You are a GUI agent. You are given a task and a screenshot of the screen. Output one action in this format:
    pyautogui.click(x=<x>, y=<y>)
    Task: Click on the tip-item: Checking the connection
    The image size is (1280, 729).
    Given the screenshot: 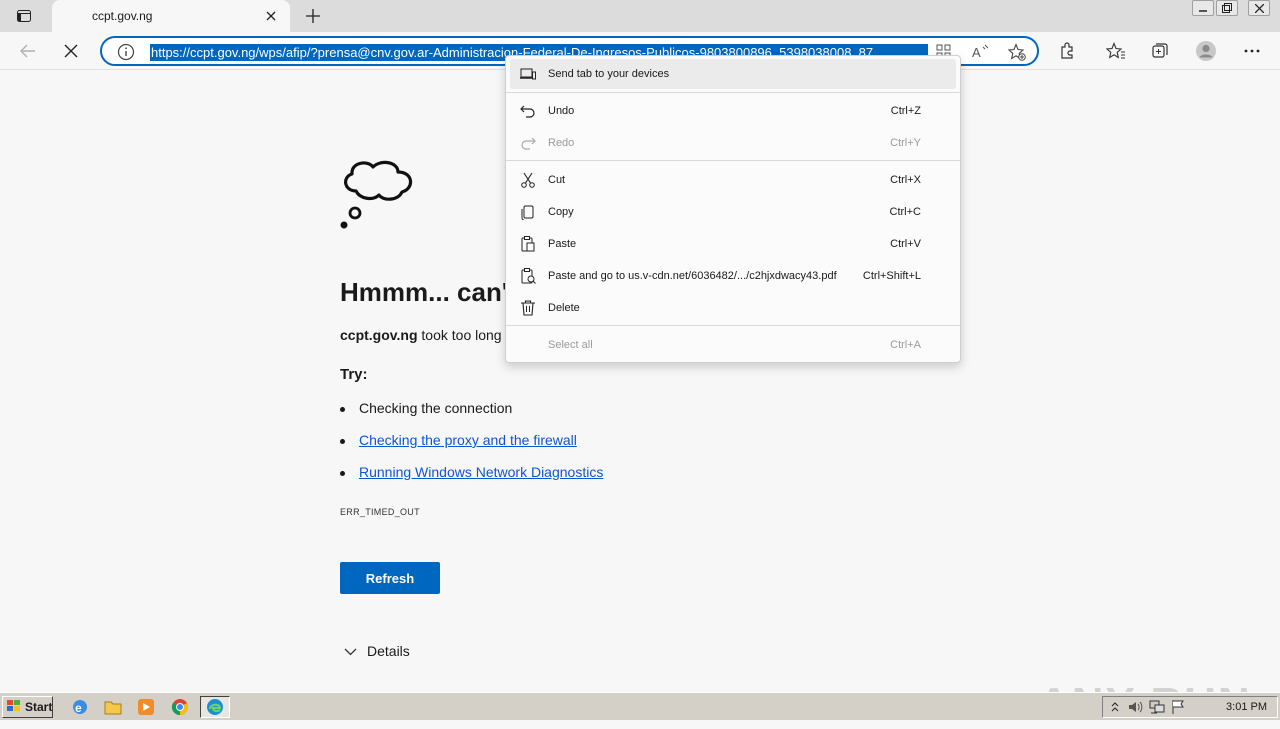 What is the action you would take?
    pyautogui.click(x=426, y=408)
    